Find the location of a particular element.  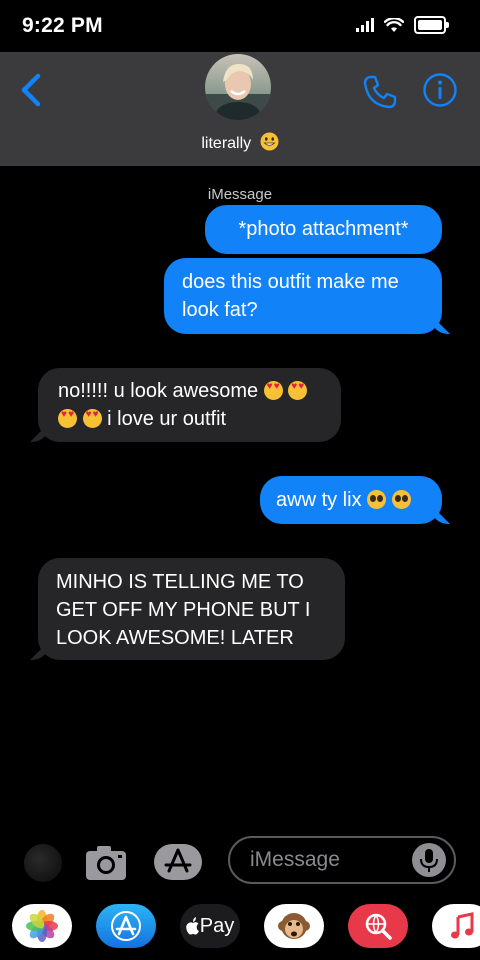

message-bubble-outgoing: does this outfit make me look fat? is located at coordinates (303, 296).